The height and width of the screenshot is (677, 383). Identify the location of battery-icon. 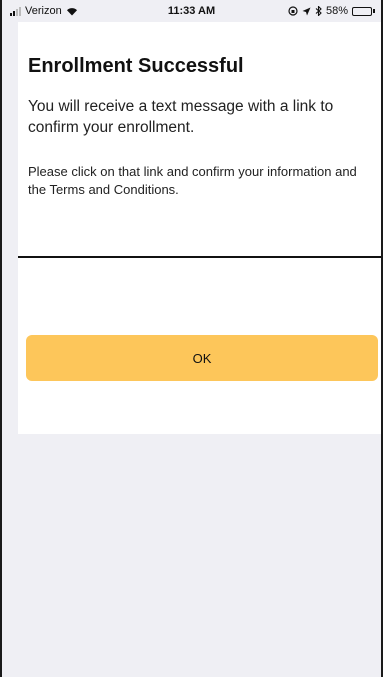
(363, 11).